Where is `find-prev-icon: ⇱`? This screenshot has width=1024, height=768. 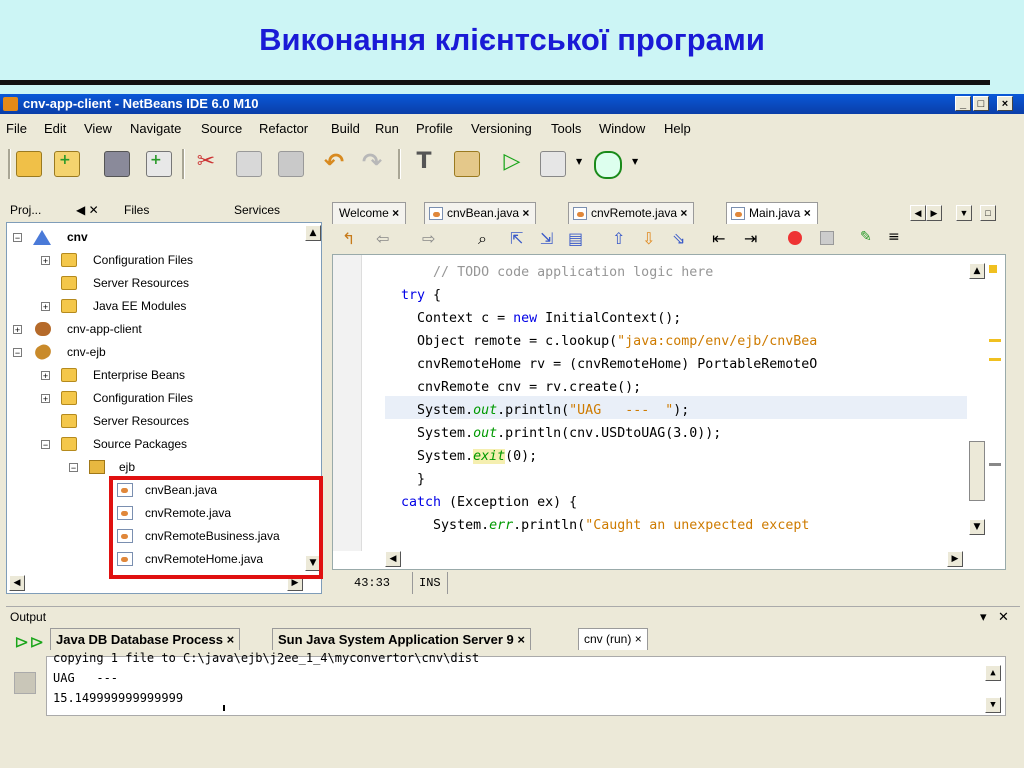
find-prev-icon: ⇱ is located at coordinates (516, 238).